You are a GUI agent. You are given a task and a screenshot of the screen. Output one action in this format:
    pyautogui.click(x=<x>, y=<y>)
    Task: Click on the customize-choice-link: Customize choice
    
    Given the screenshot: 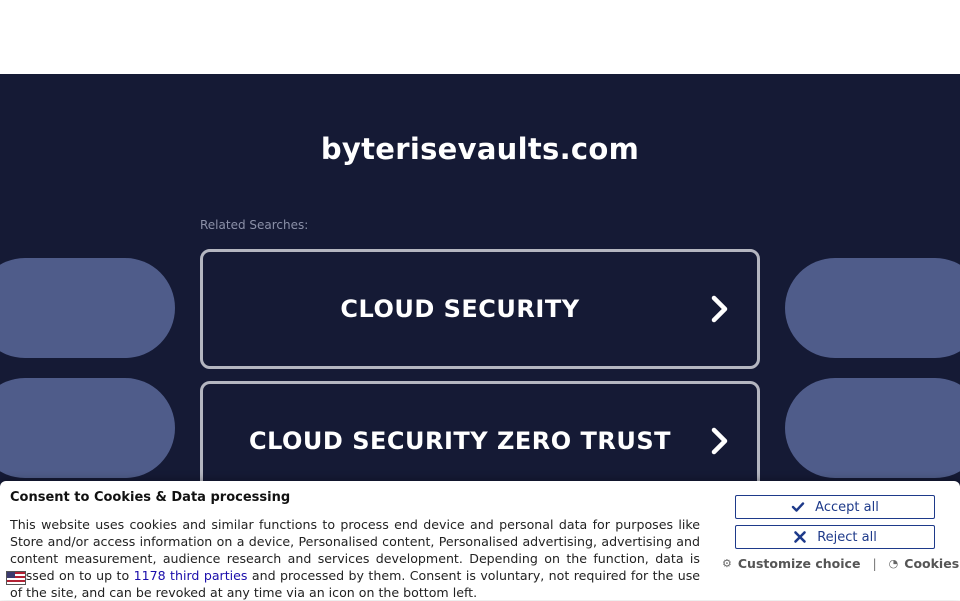 What is the action you would take?
    pyautogui.click(x=799, y=563)
    